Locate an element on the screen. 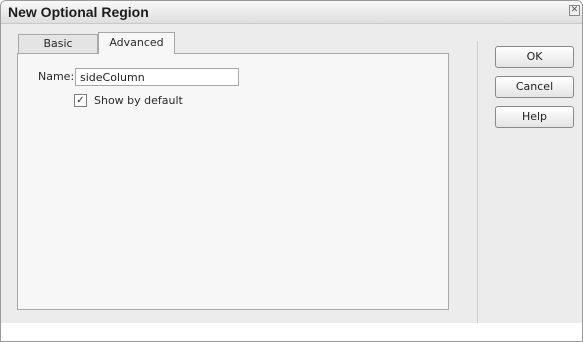 Image resolution: width=583 pixels, height=342 pixels. check-icon: ✓ is located at coordinates (80, 100).